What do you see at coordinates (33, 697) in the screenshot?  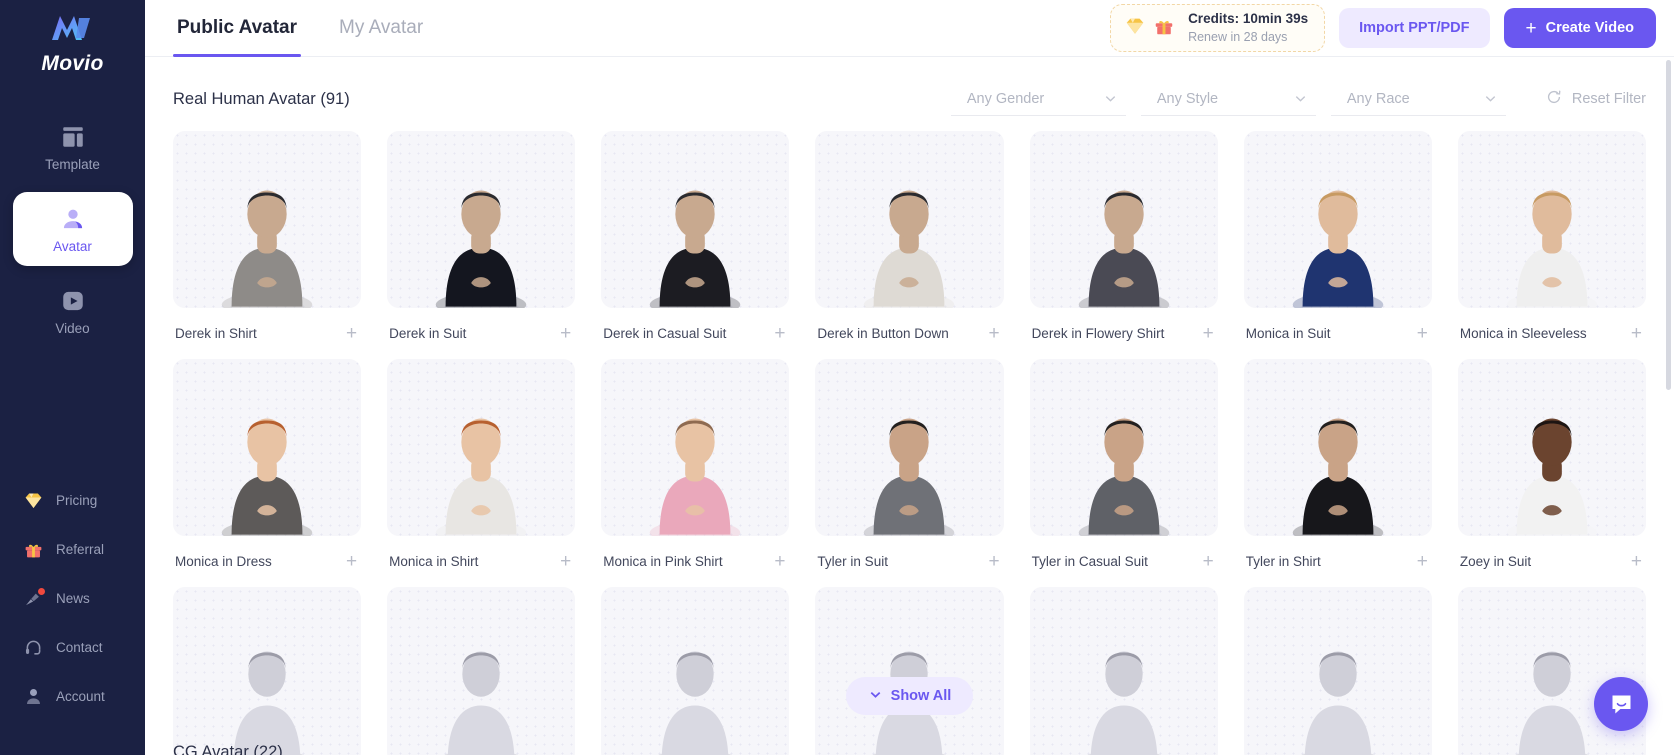 I see `person-icon` at bounding box center [33, 697].